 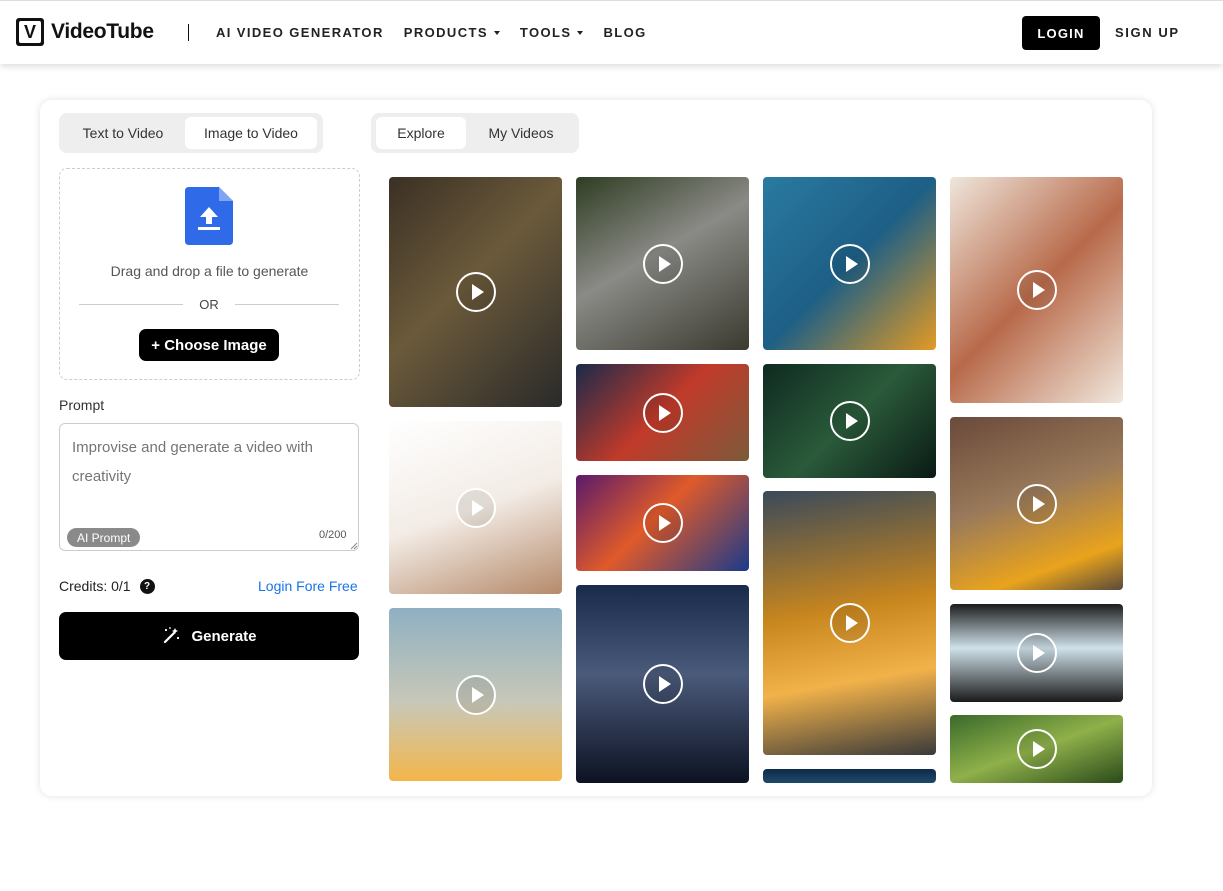 I want to click on header-divider, so click(x=188, y=32).